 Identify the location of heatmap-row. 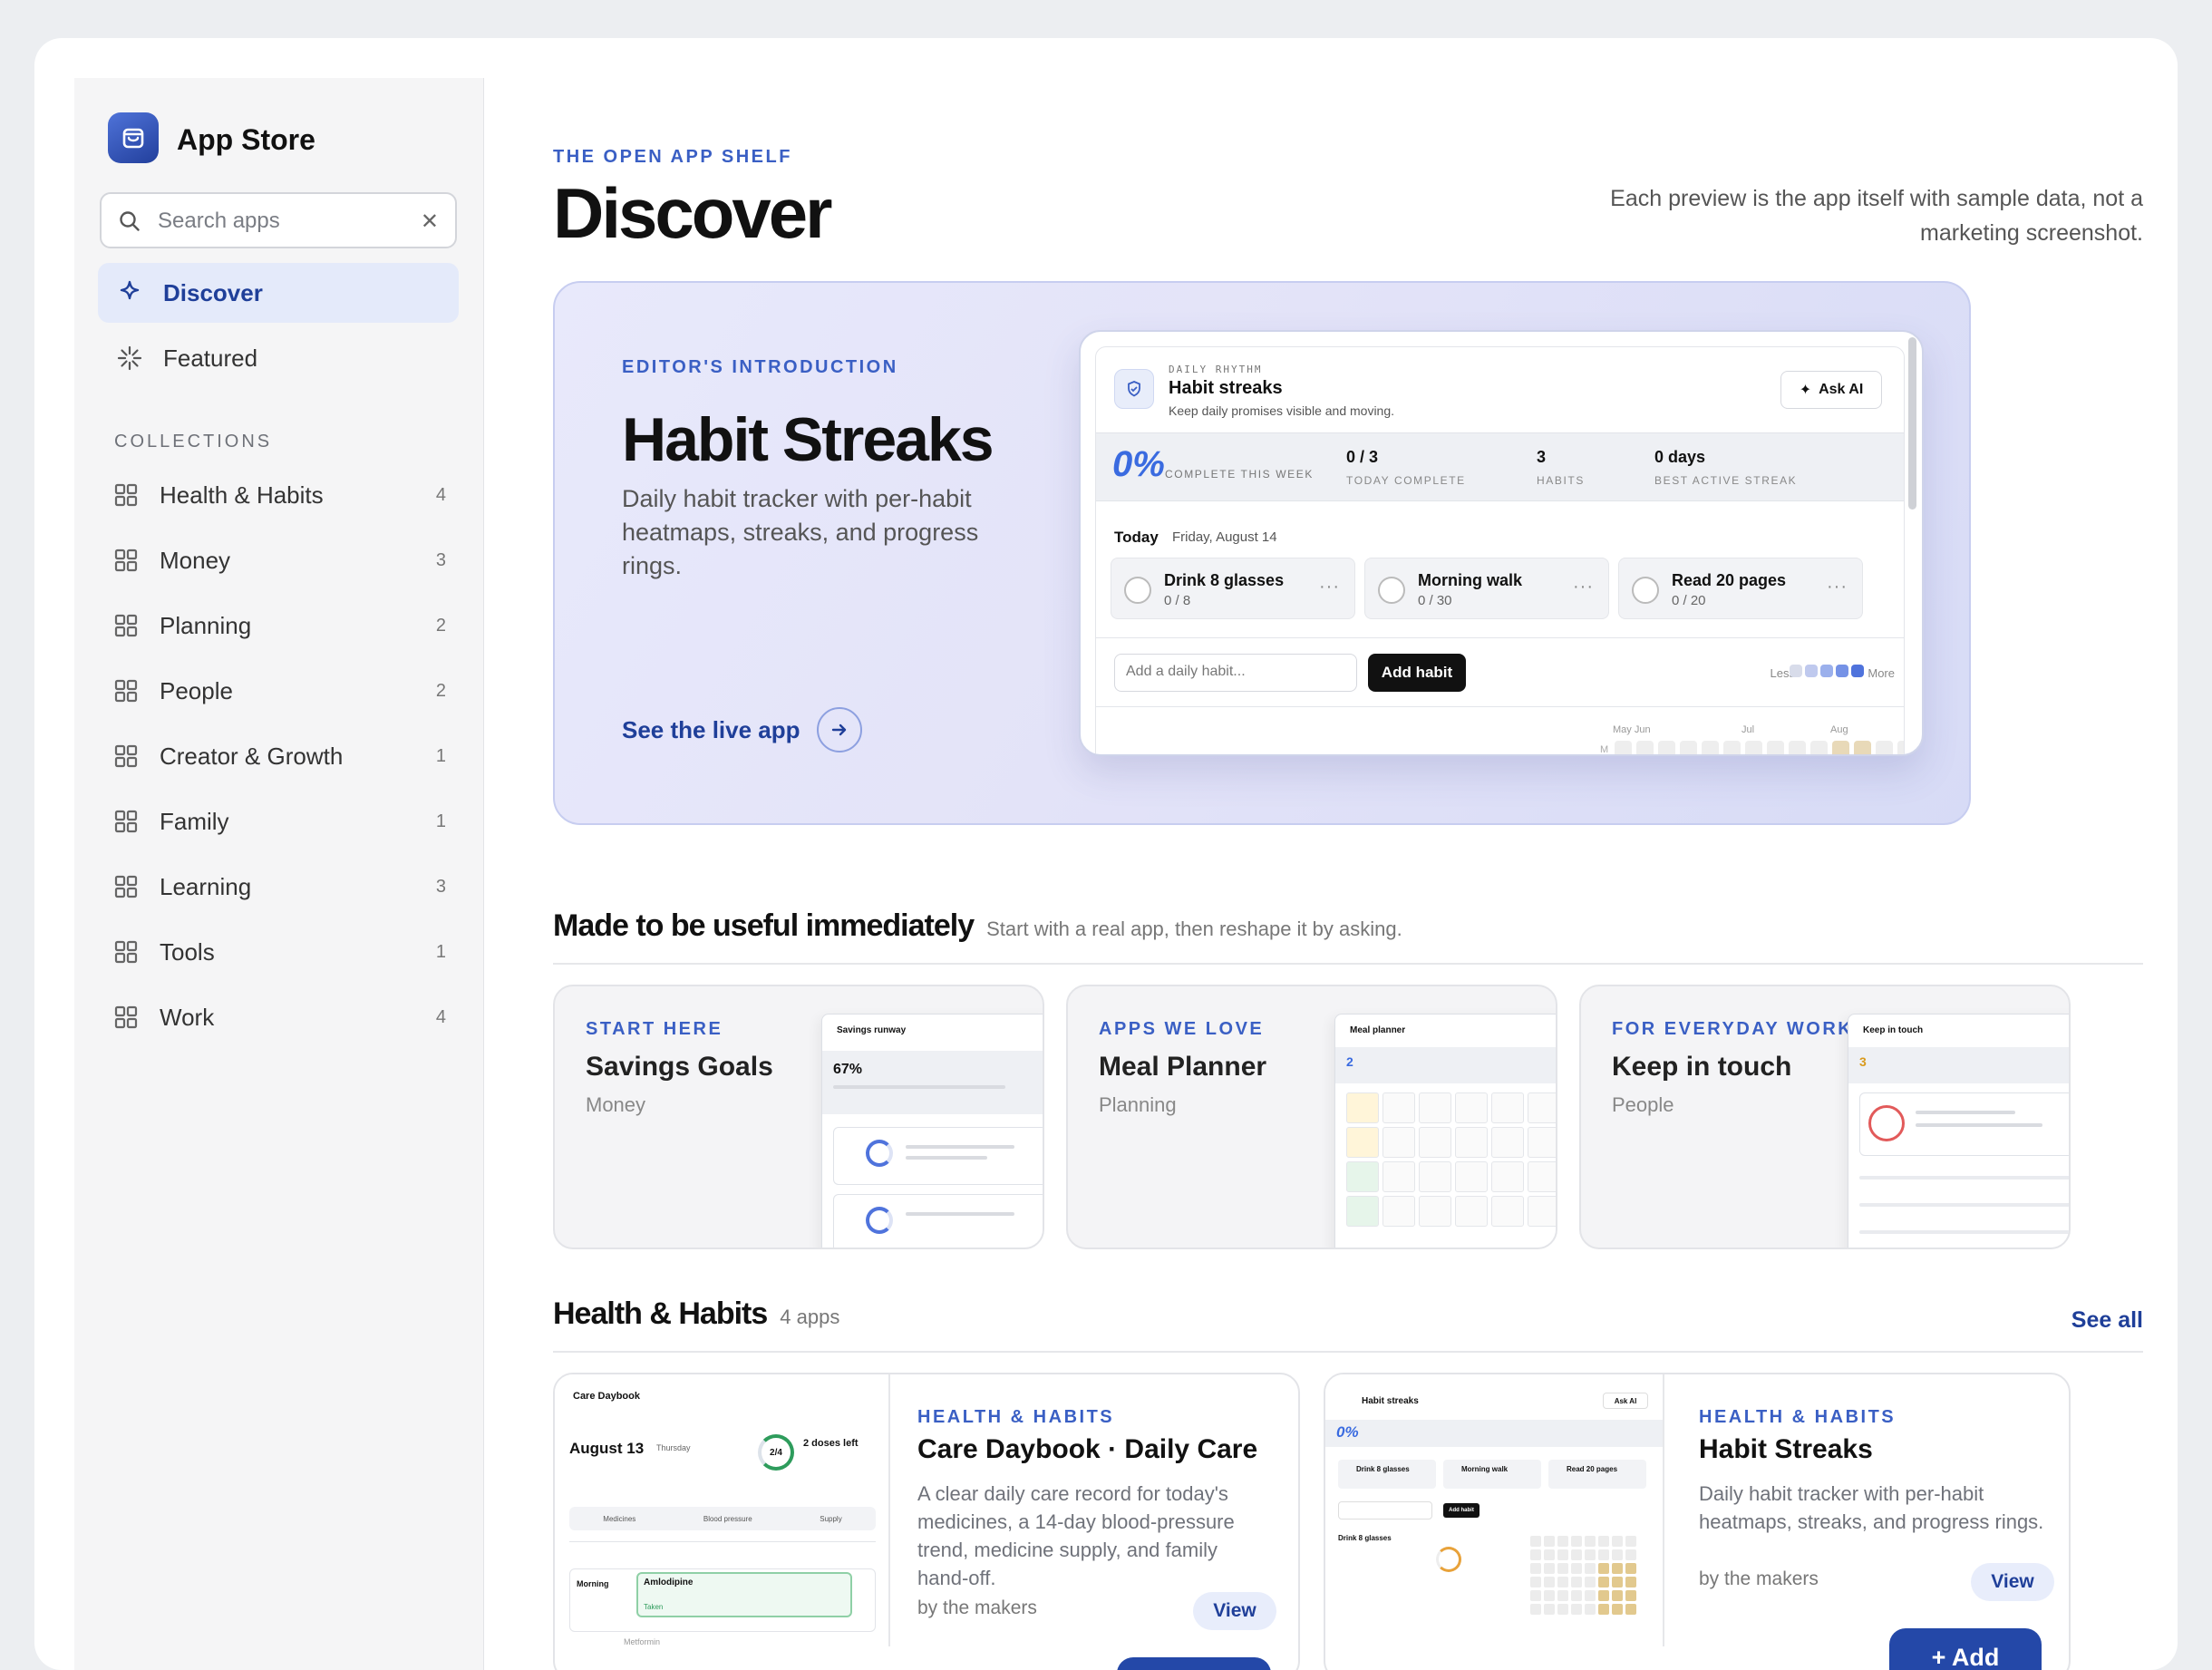
(1759, 747).